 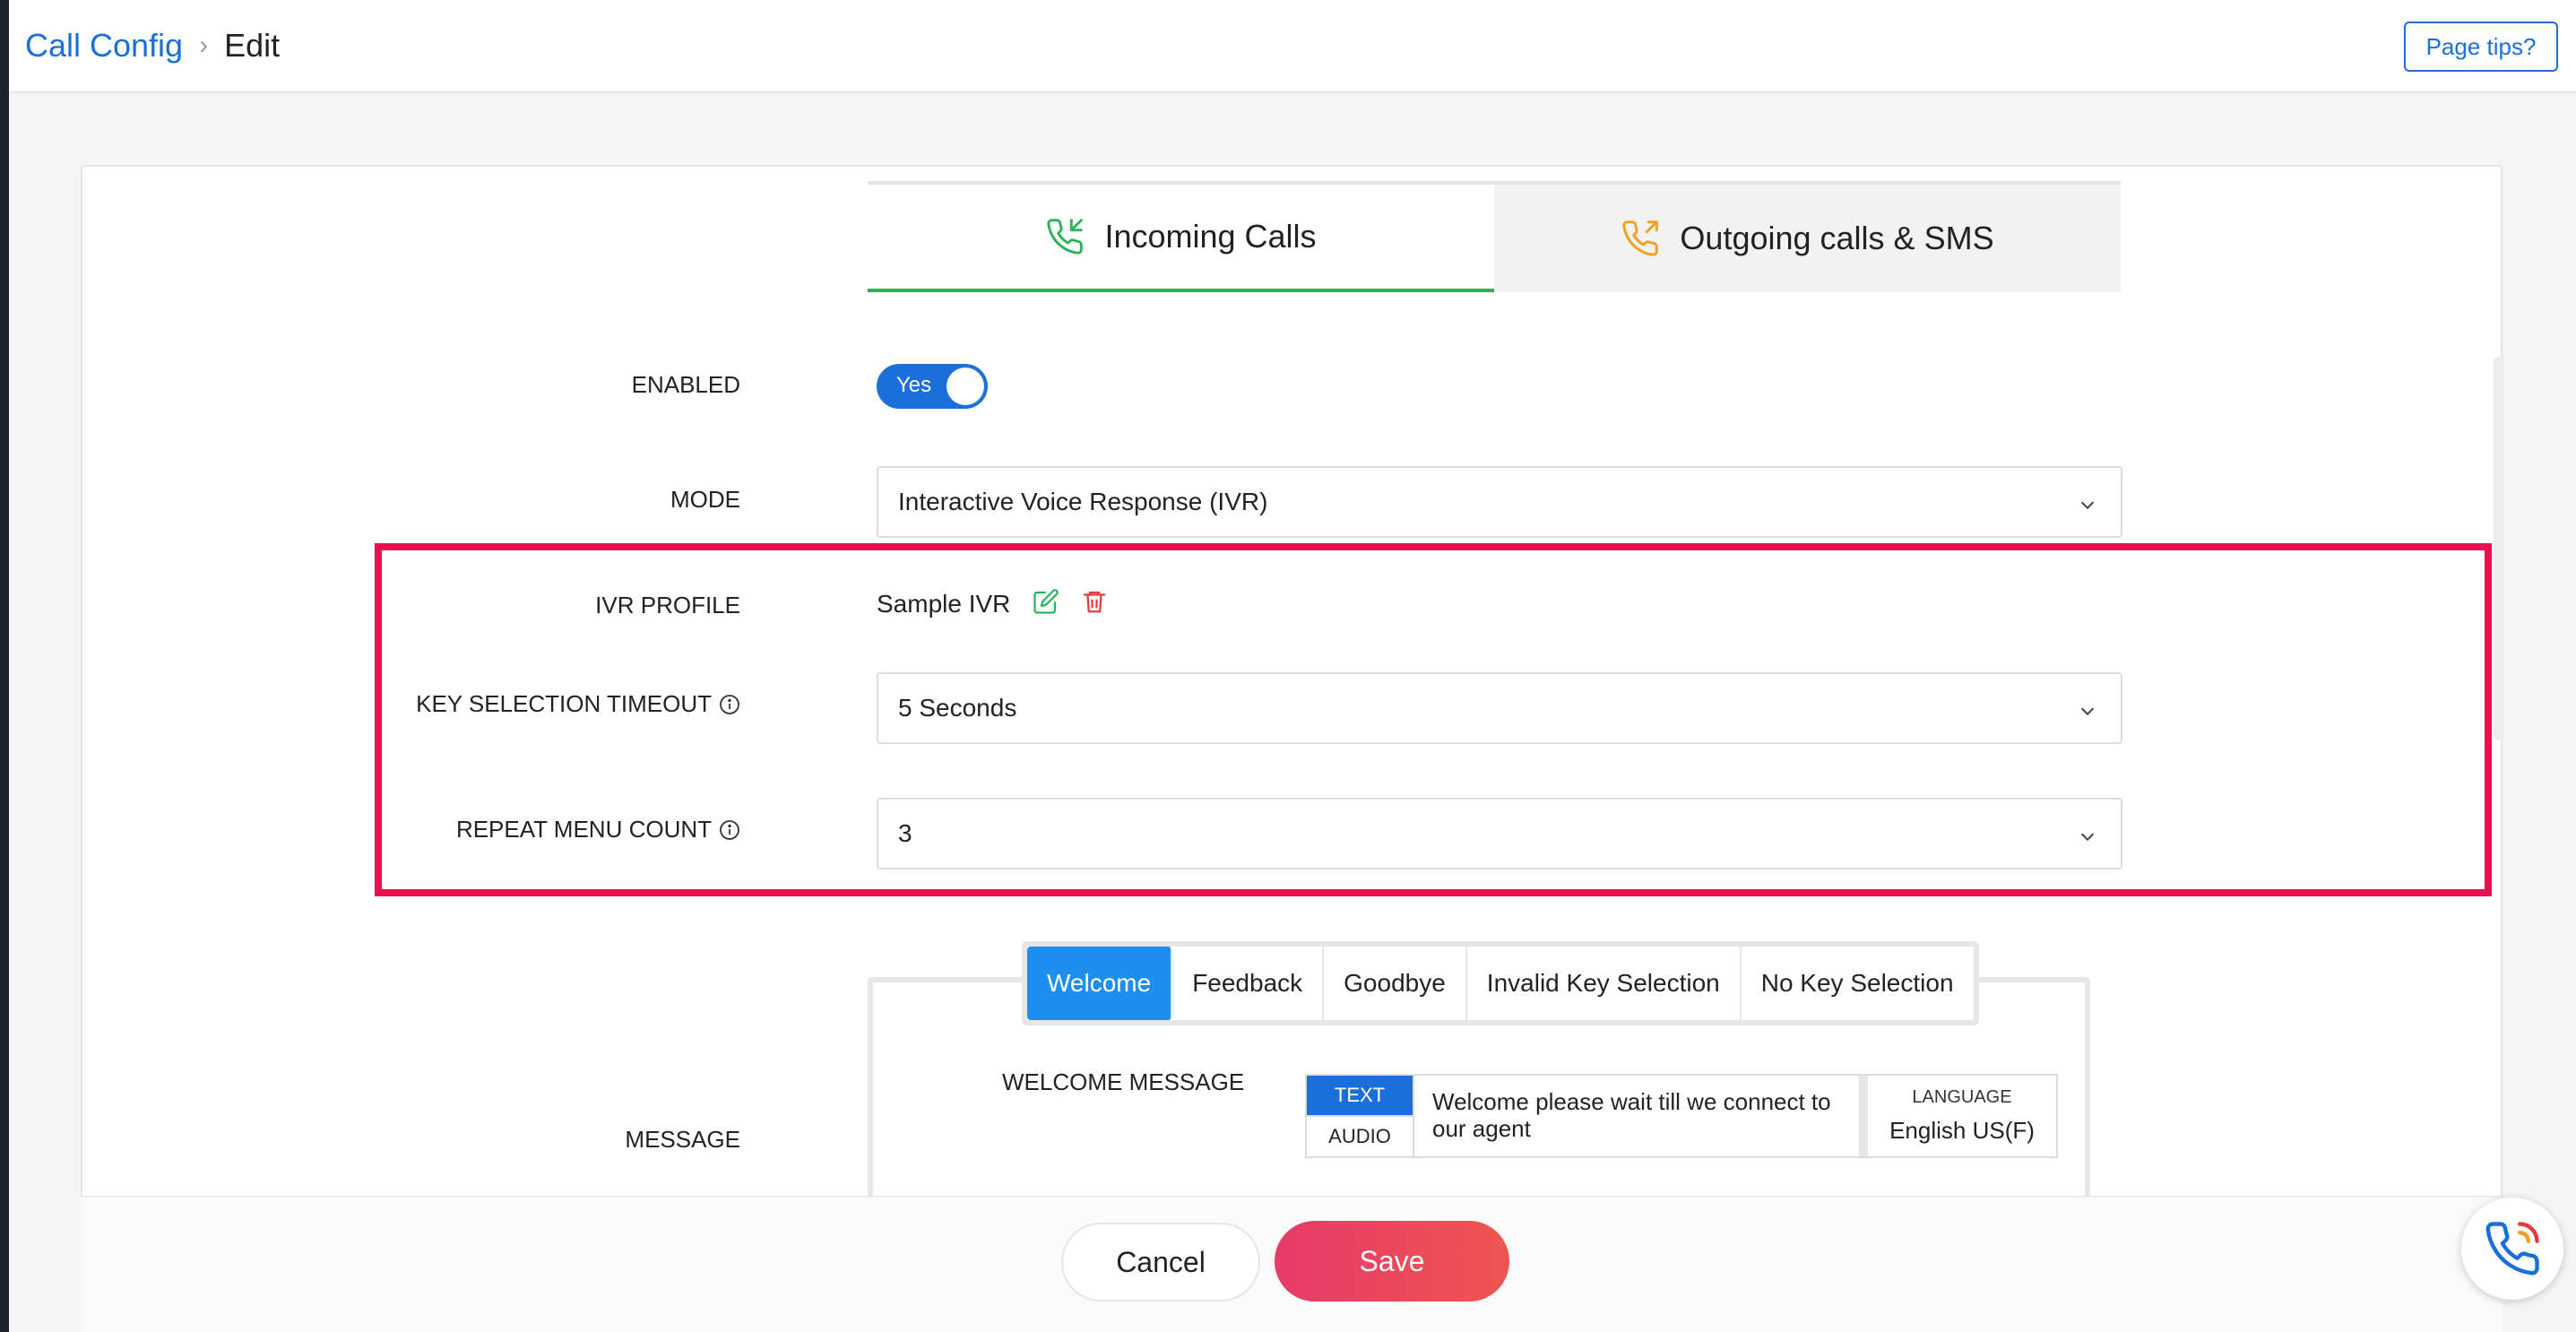 I want to click on repeat-menu-label-text: REPEAT MENU COUNT, so click(x=583, y=830).